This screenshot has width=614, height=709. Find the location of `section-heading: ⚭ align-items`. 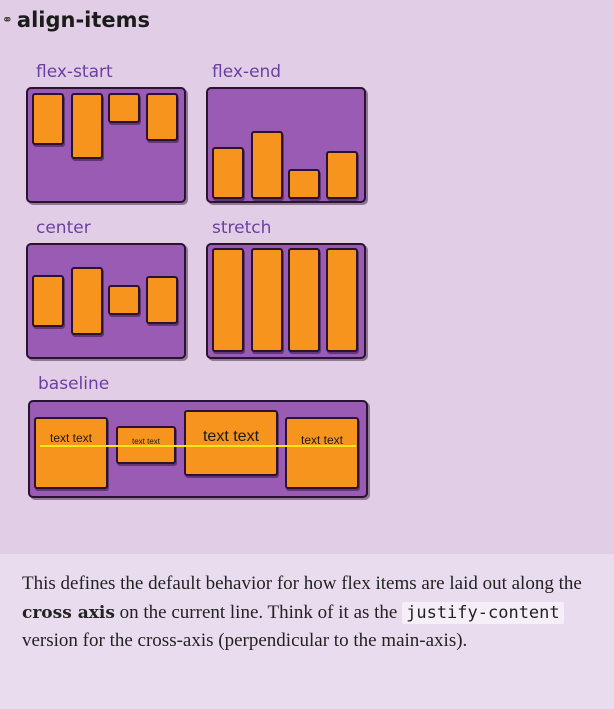

section-heading: ⚭ align-items is located at coordinates (76, 20).